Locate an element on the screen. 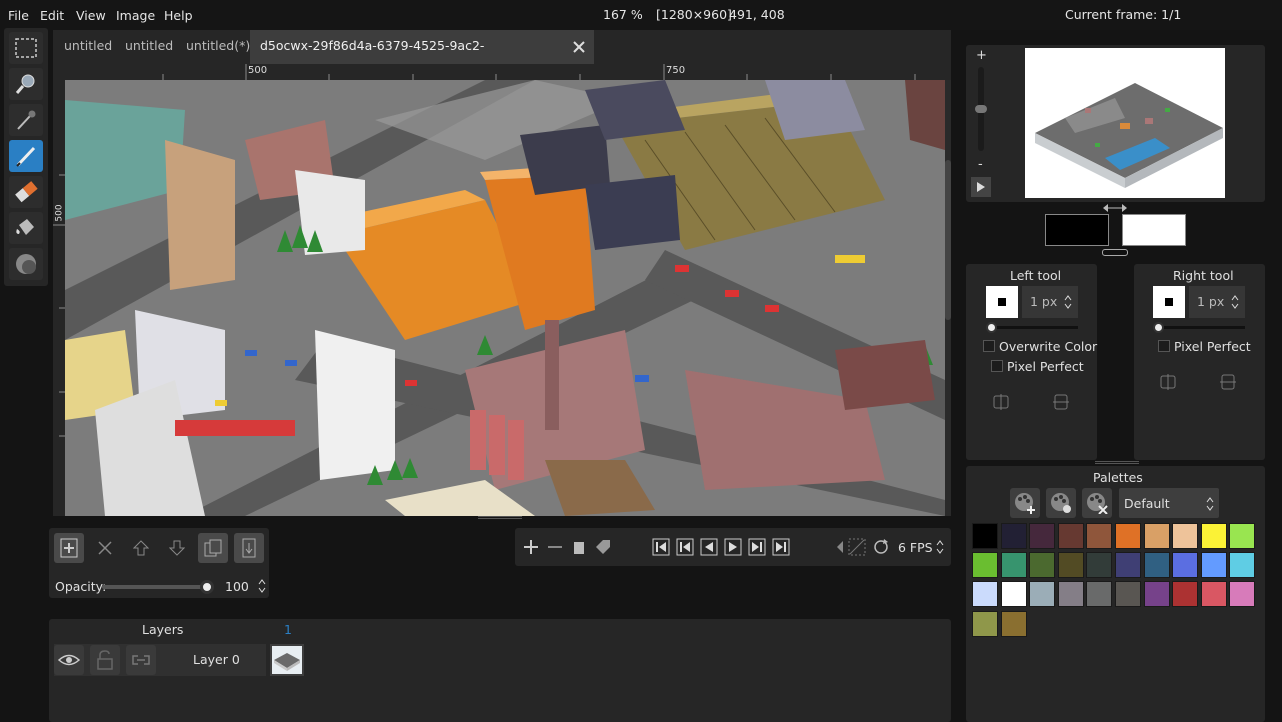  rect-select-tool is located at coordinates (26, 48).